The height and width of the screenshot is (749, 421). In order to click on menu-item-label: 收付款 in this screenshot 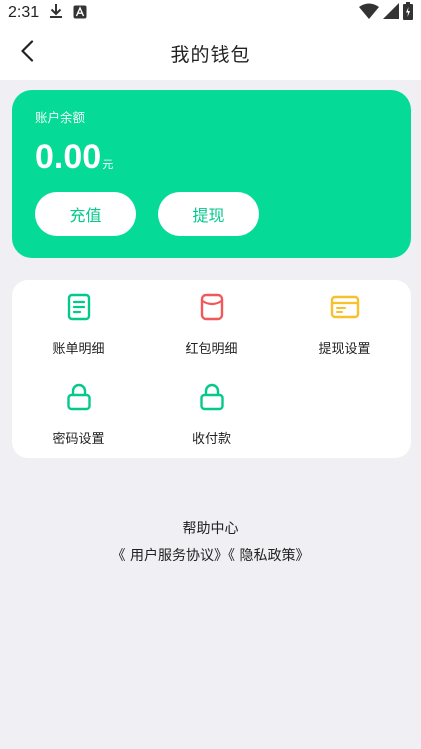, I will do `click(211, 439)`.